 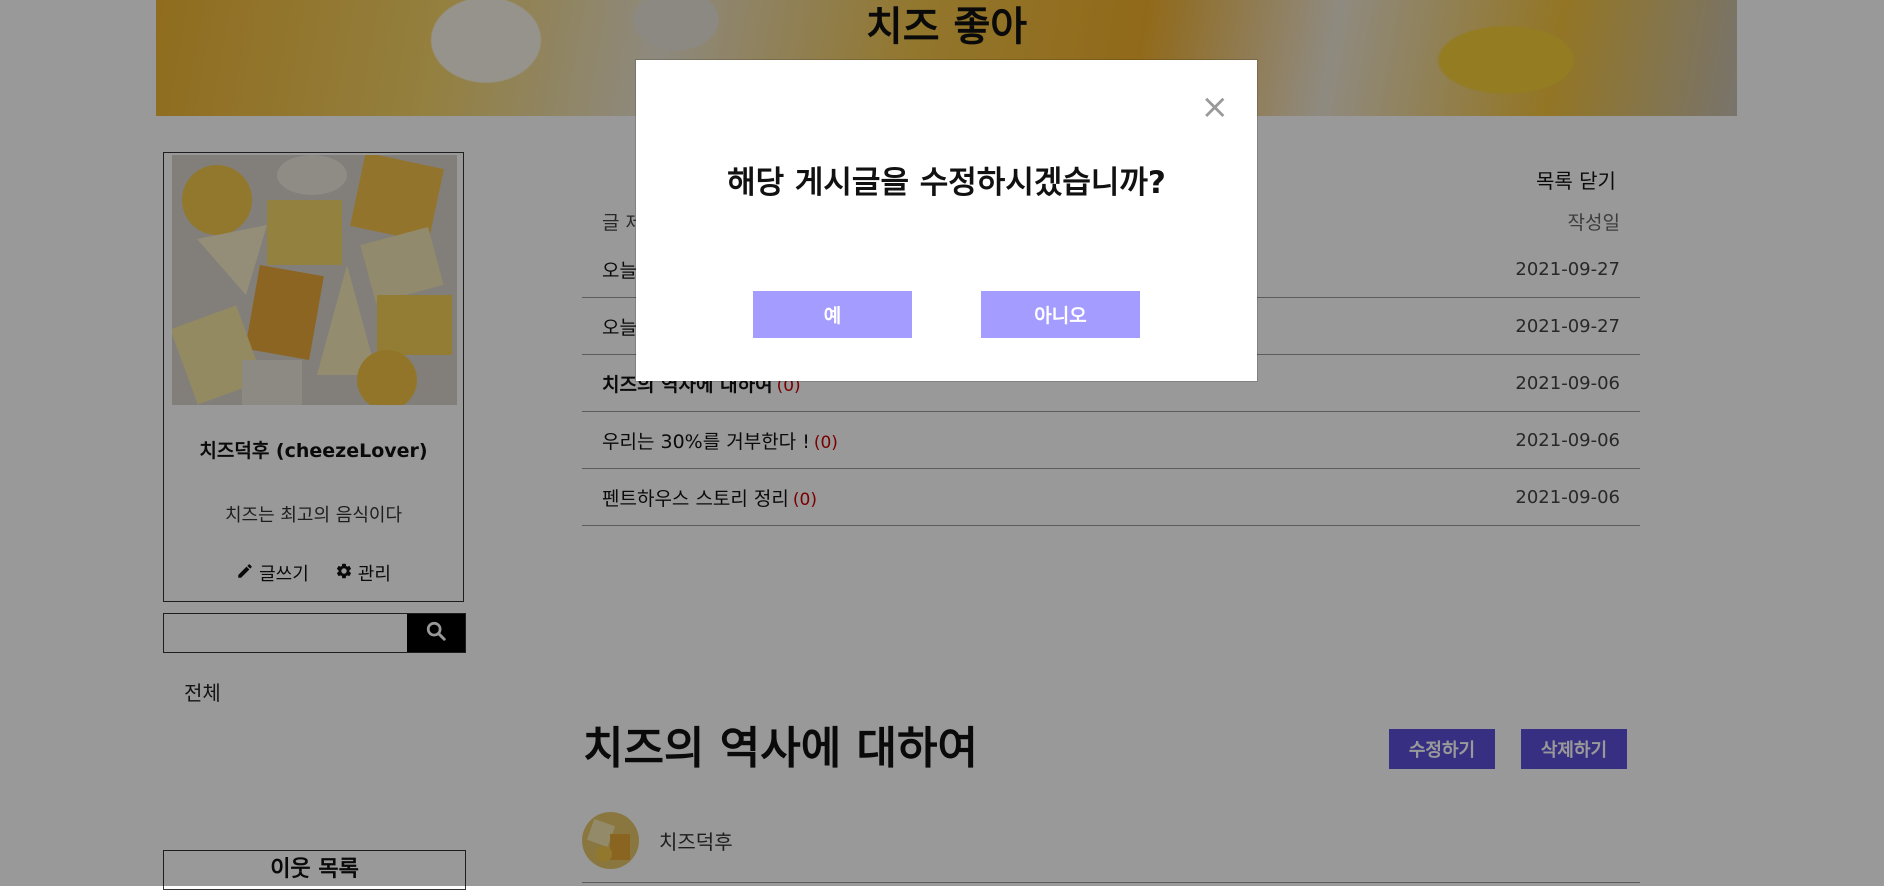 What do you see at coordinates (1060, 314) in the screenshot?
I see `confirm-no-button: 아니오` at bounding box center [1060, 314].